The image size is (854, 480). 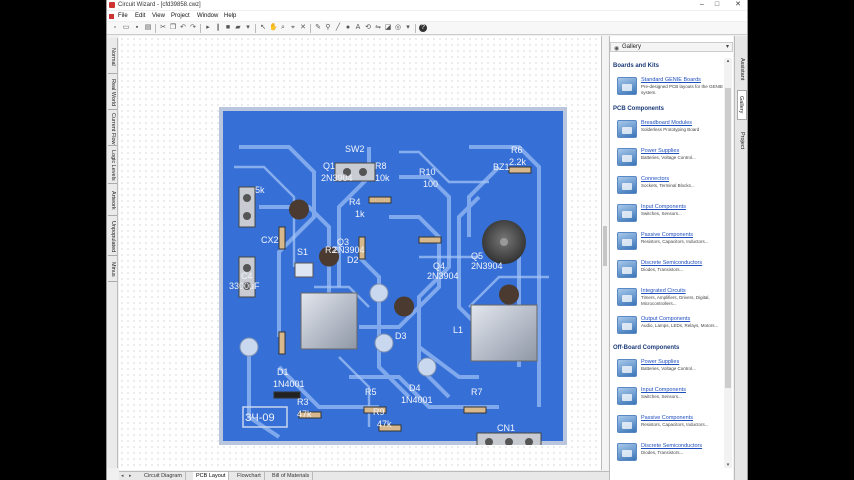 I want to click on undo-icon: ↶, so click(x=183, y=28).